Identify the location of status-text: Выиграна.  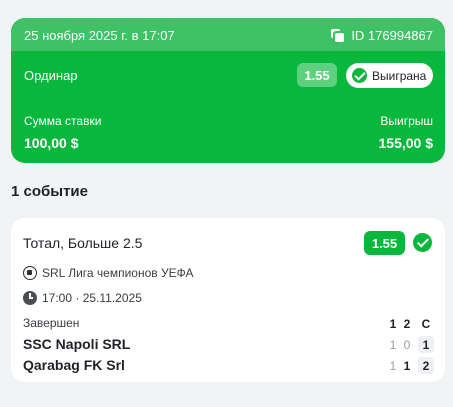
(399, 75).